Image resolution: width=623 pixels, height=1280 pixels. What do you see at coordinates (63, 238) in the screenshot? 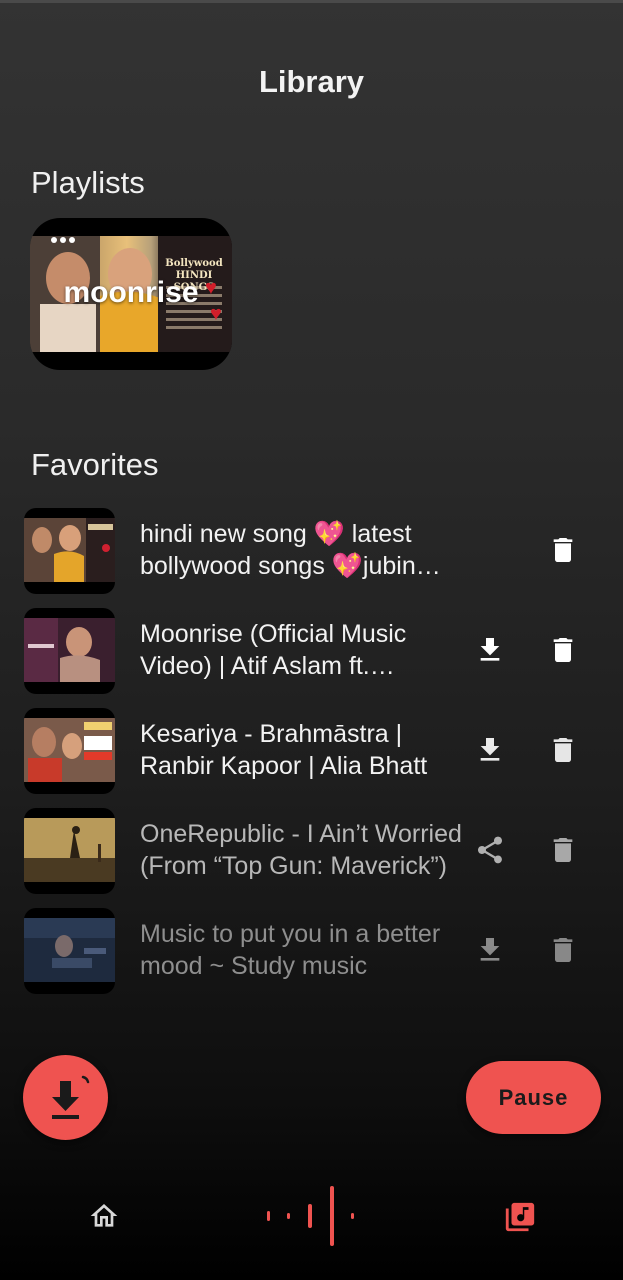
I see `more-horizontal-icon` at bounding box center [63, 238].